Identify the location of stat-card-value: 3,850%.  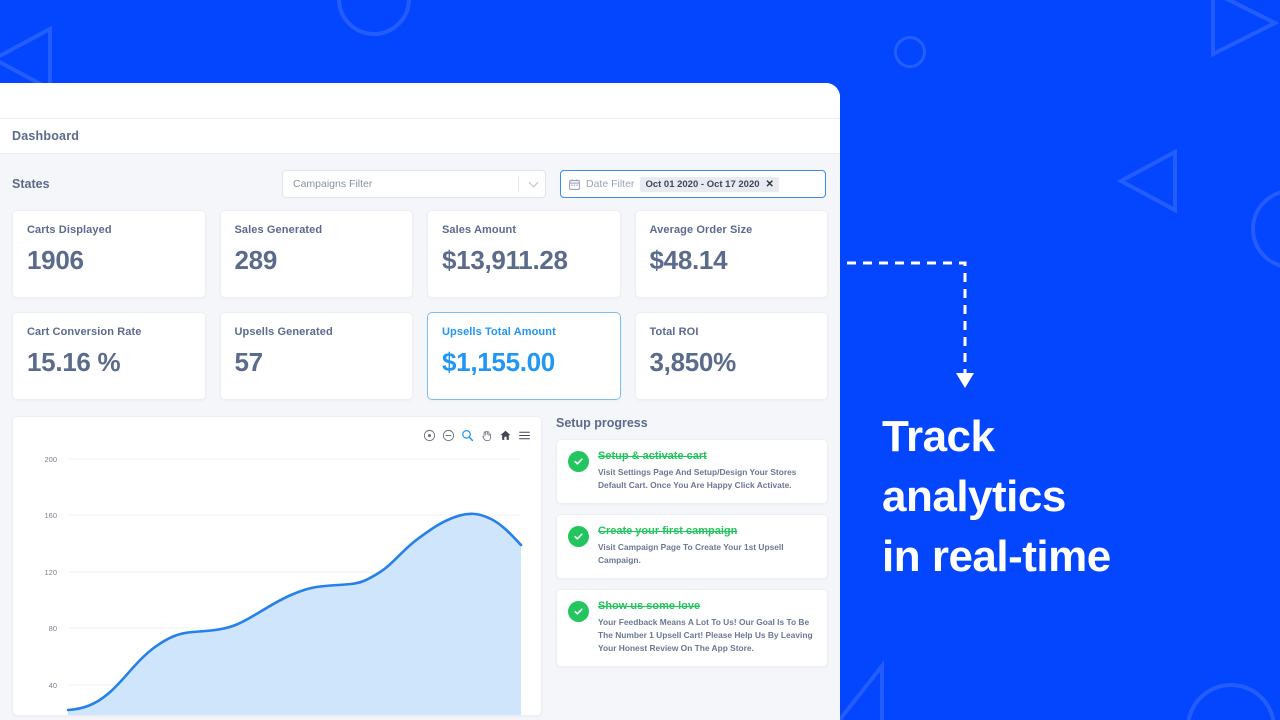
(693, 362).